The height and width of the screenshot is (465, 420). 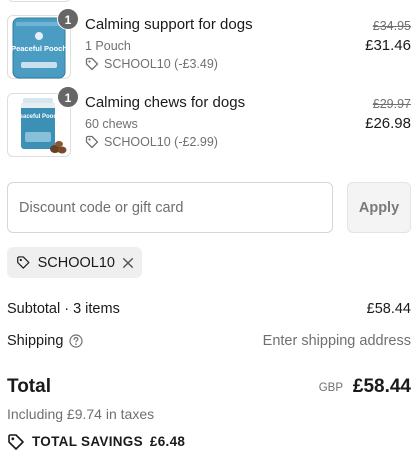 I want to click on shipping-label: Shipping, so click(x=35, y=341).